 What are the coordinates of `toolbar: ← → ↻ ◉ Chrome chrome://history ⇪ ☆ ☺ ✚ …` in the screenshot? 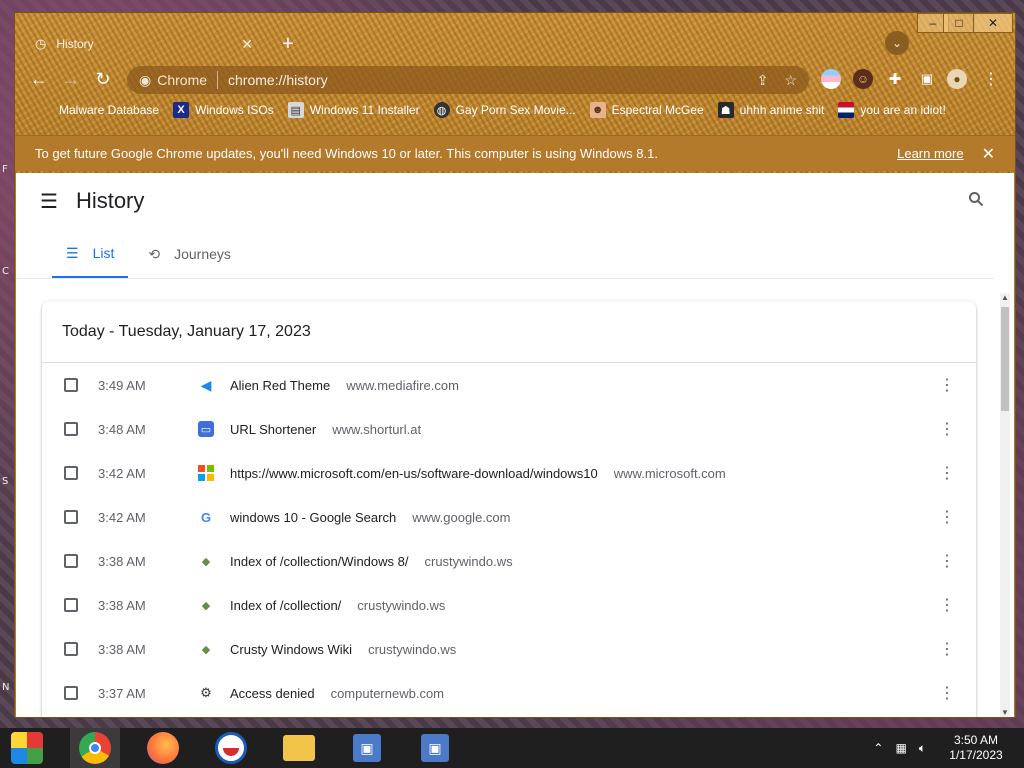 It's located at (515, 79).